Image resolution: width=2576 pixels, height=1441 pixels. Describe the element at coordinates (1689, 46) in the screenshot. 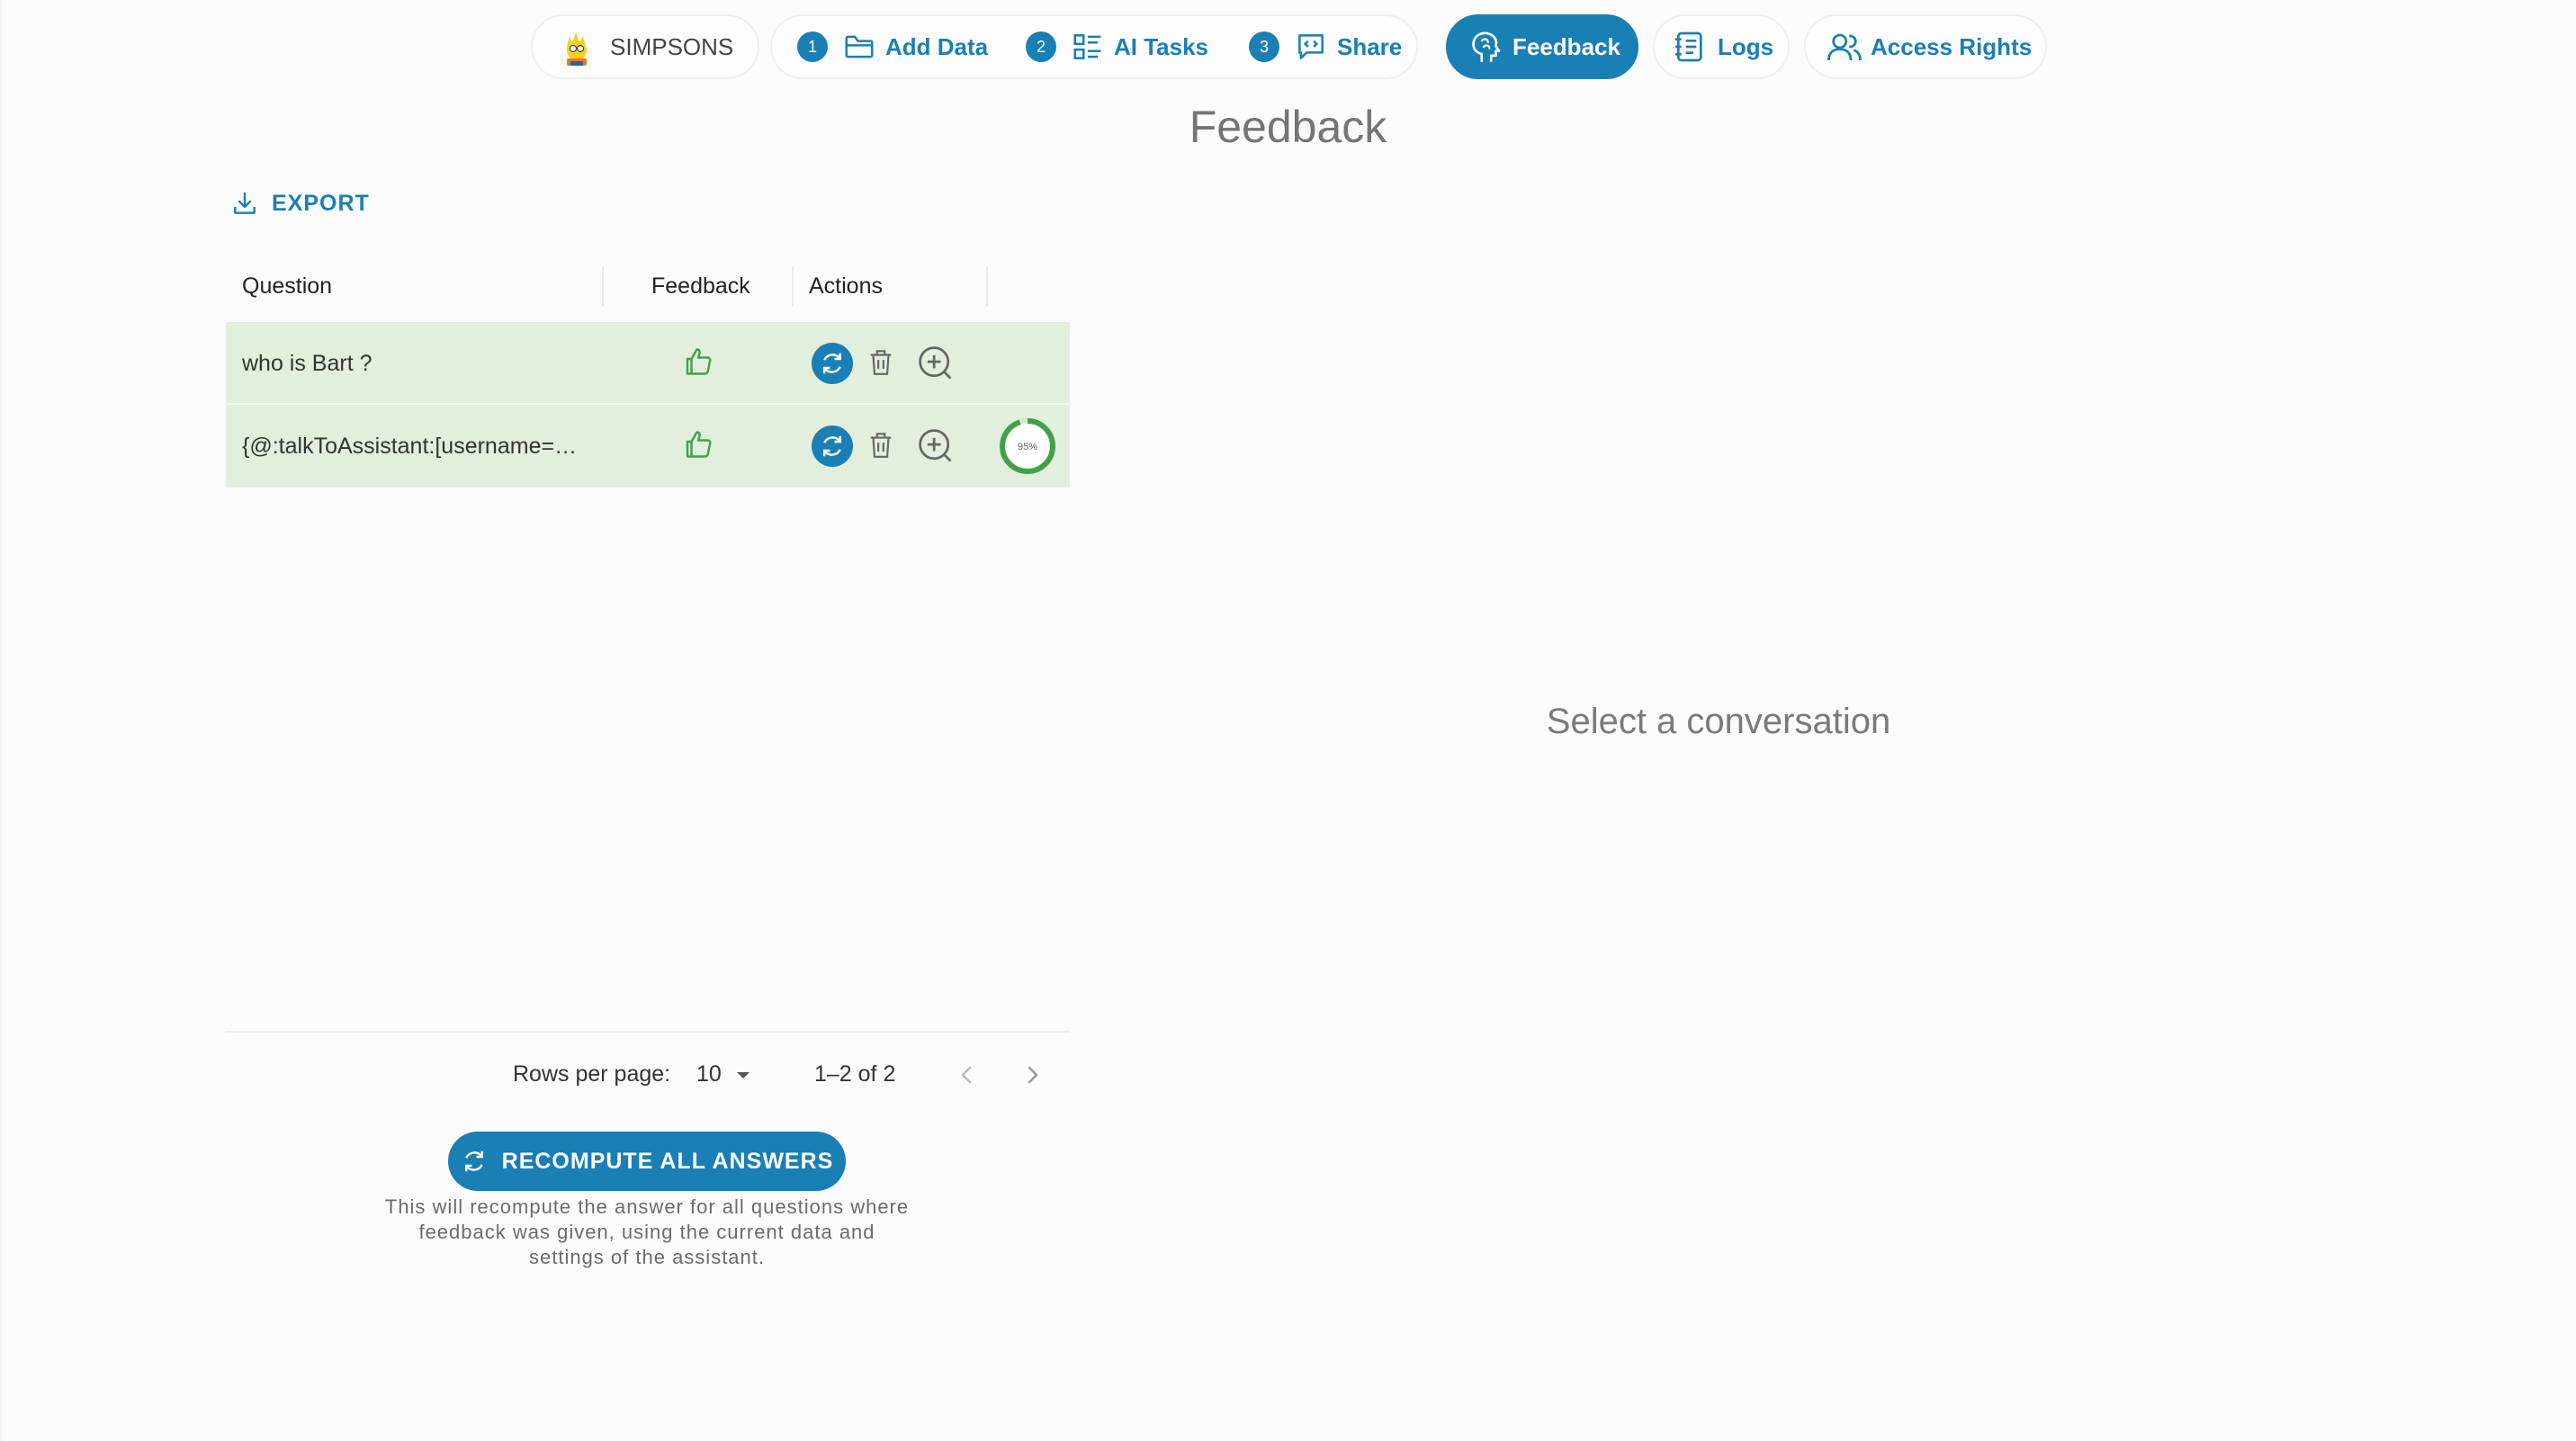

I see `logs-icon` at that location.